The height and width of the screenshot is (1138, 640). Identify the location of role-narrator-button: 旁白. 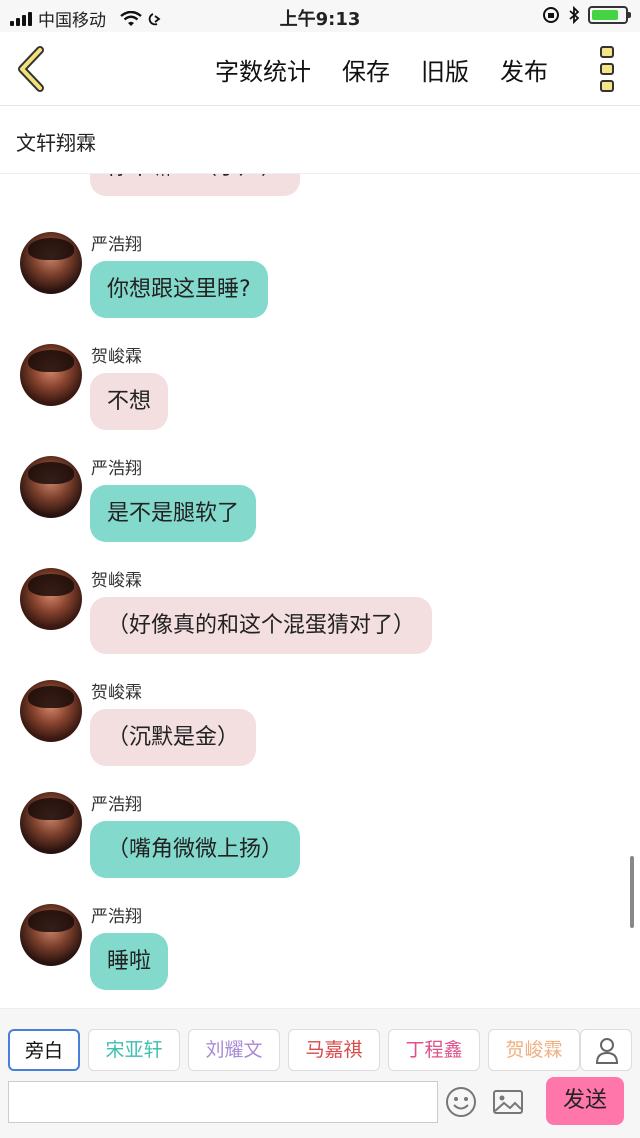
(44, 1050).